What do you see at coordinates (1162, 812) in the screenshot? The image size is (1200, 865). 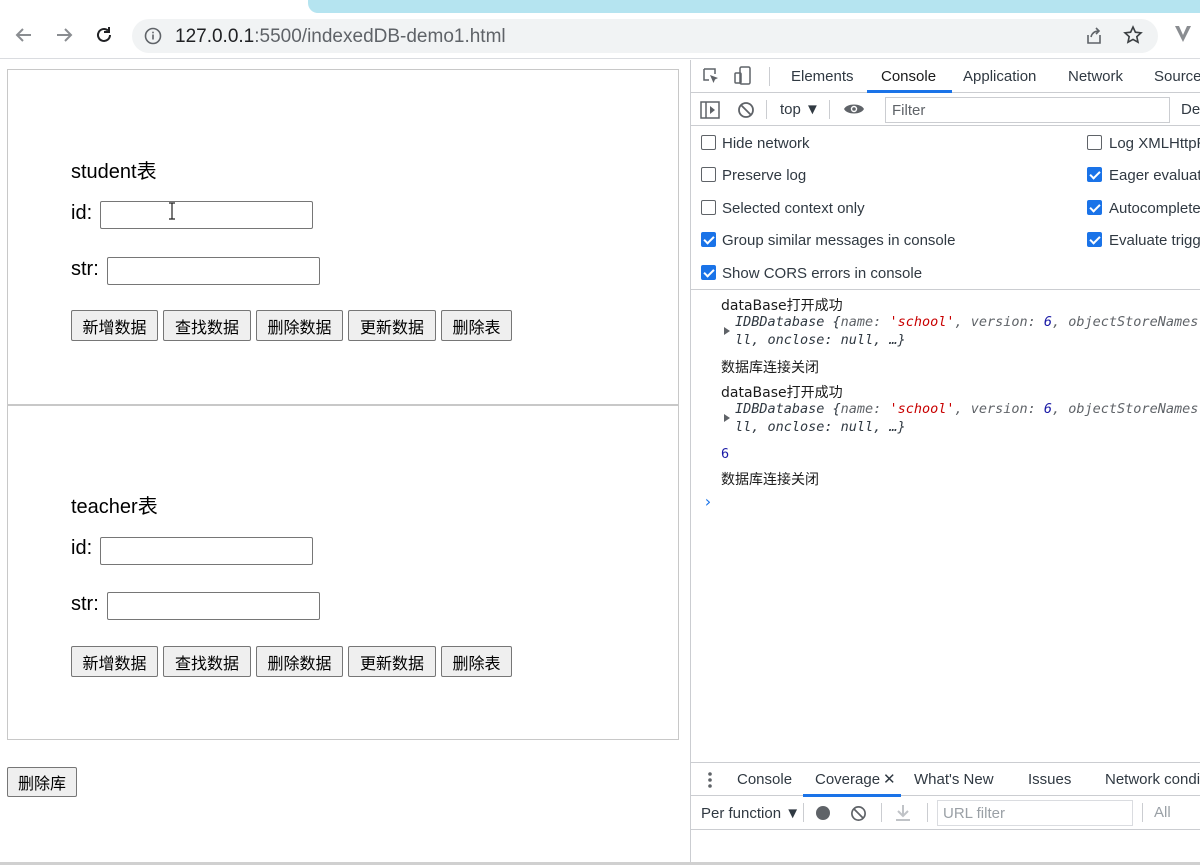 I see `coverage-all-dropdown: All` at bounding box center [1162, 812].